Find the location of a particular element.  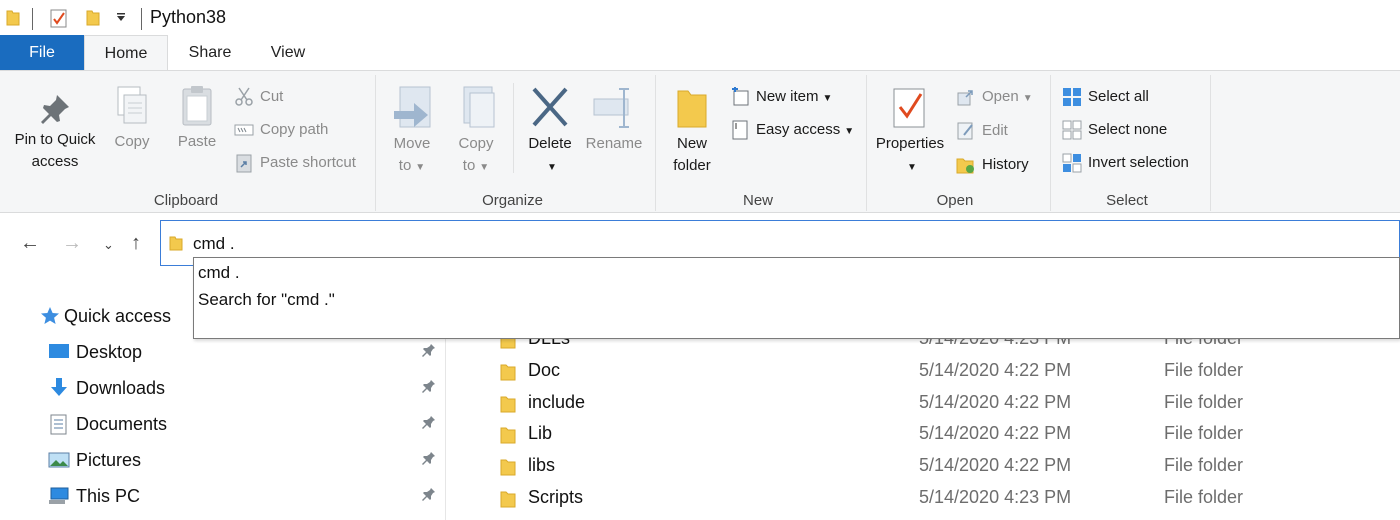

copy-path-label: Copy path is located at coordinates (294, 129).